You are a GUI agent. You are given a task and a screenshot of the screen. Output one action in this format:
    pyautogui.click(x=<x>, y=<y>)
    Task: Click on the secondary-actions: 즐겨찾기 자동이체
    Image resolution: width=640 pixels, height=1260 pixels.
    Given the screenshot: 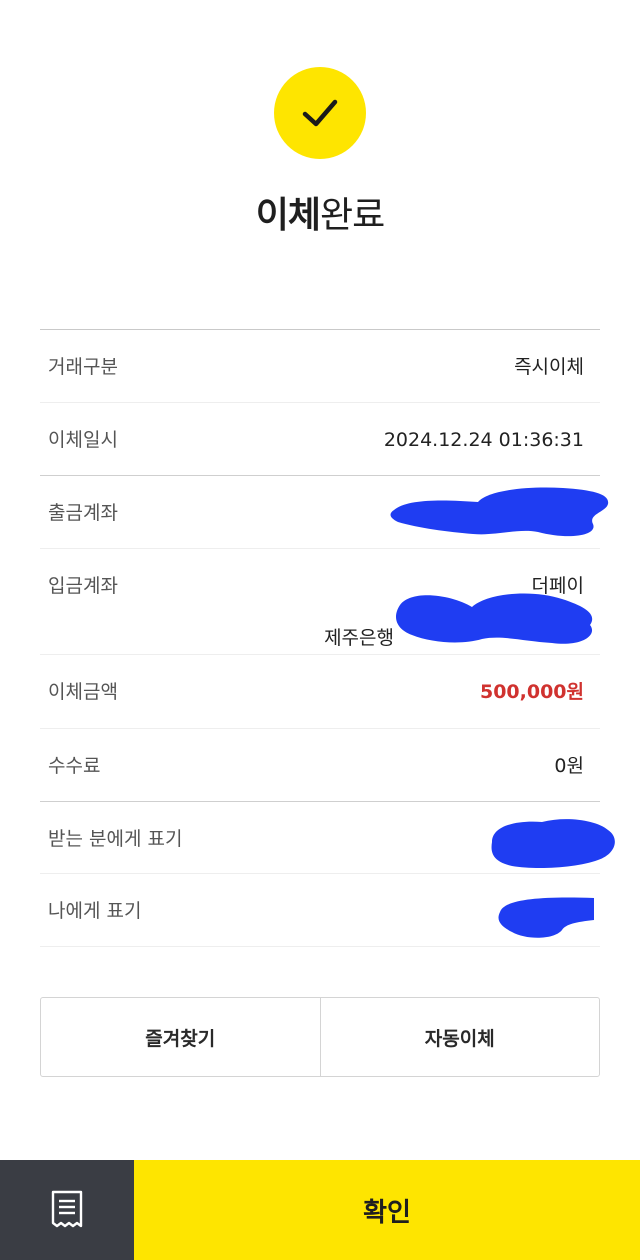 What is the action you would take?
    pyautogui.click(x=320, y=1037)
    